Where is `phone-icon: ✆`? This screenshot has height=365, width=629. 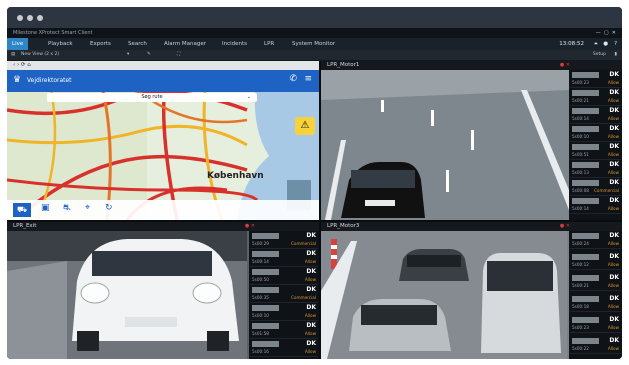
phone-icon: ✆ is located at coordinates (293, 79).